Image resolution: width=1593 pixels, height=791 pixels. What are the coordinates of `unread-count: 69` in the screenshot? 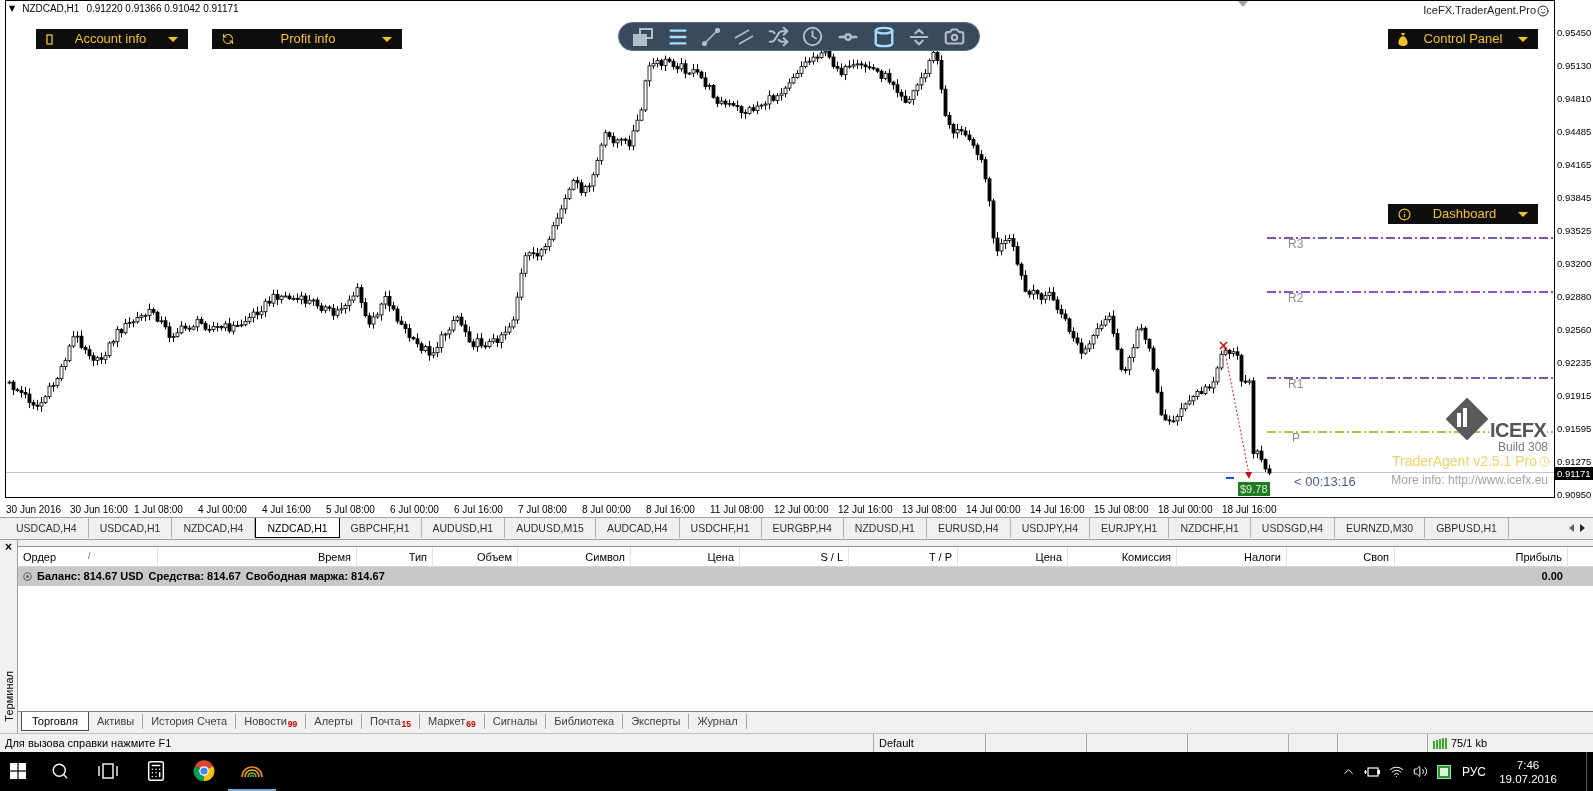 It's located at (471, 724).